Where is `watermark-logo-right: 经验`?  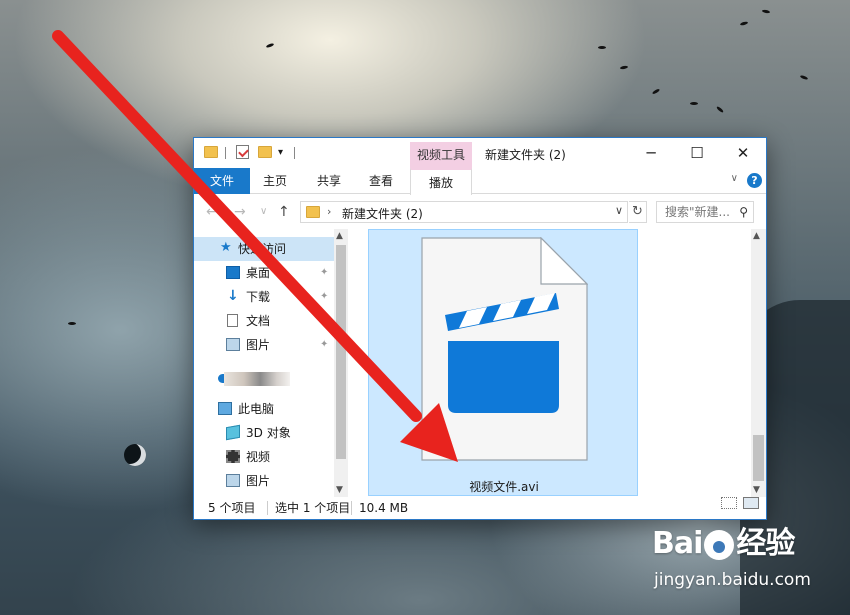
watermark-logo-right: 经验 is located at coordinates (765, 543).